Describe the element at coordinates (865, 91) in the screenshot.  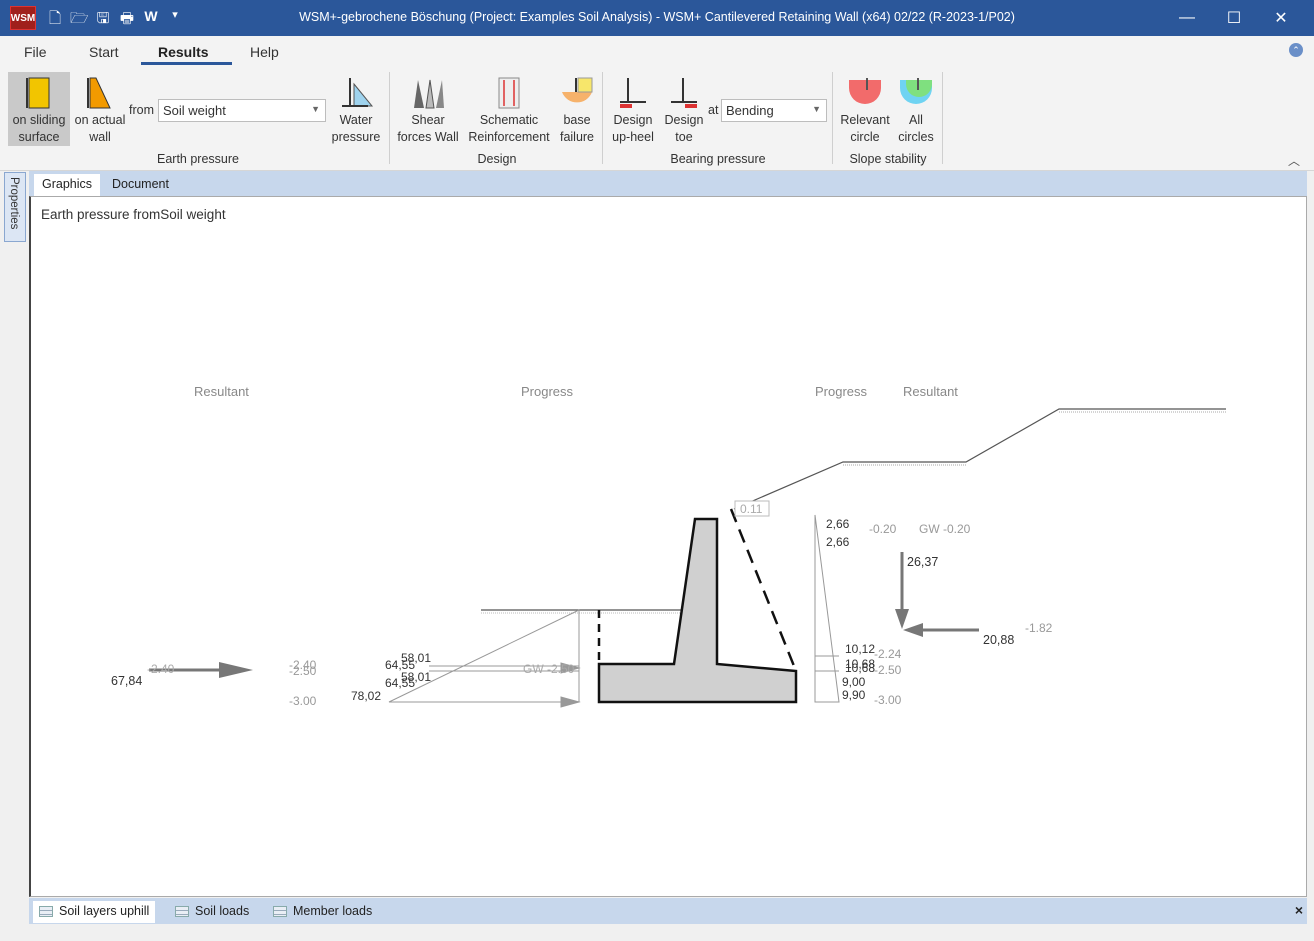
I see `relevant-circle-icon` at that location.